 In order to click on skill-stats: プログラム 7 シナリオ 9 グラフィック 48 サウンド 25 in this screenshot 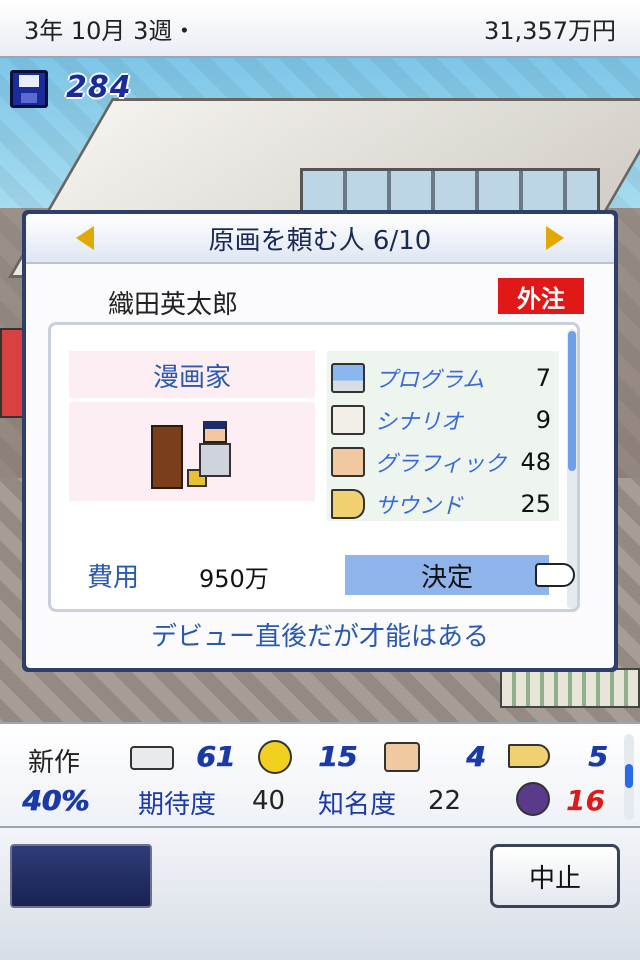, I will do `click(443, 436)`.